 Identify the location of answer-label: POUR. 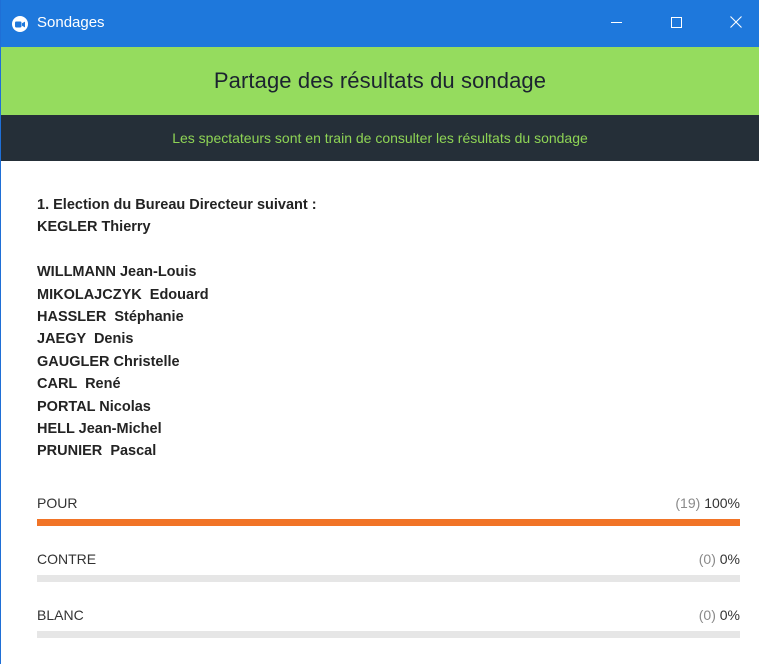
(57, 503).